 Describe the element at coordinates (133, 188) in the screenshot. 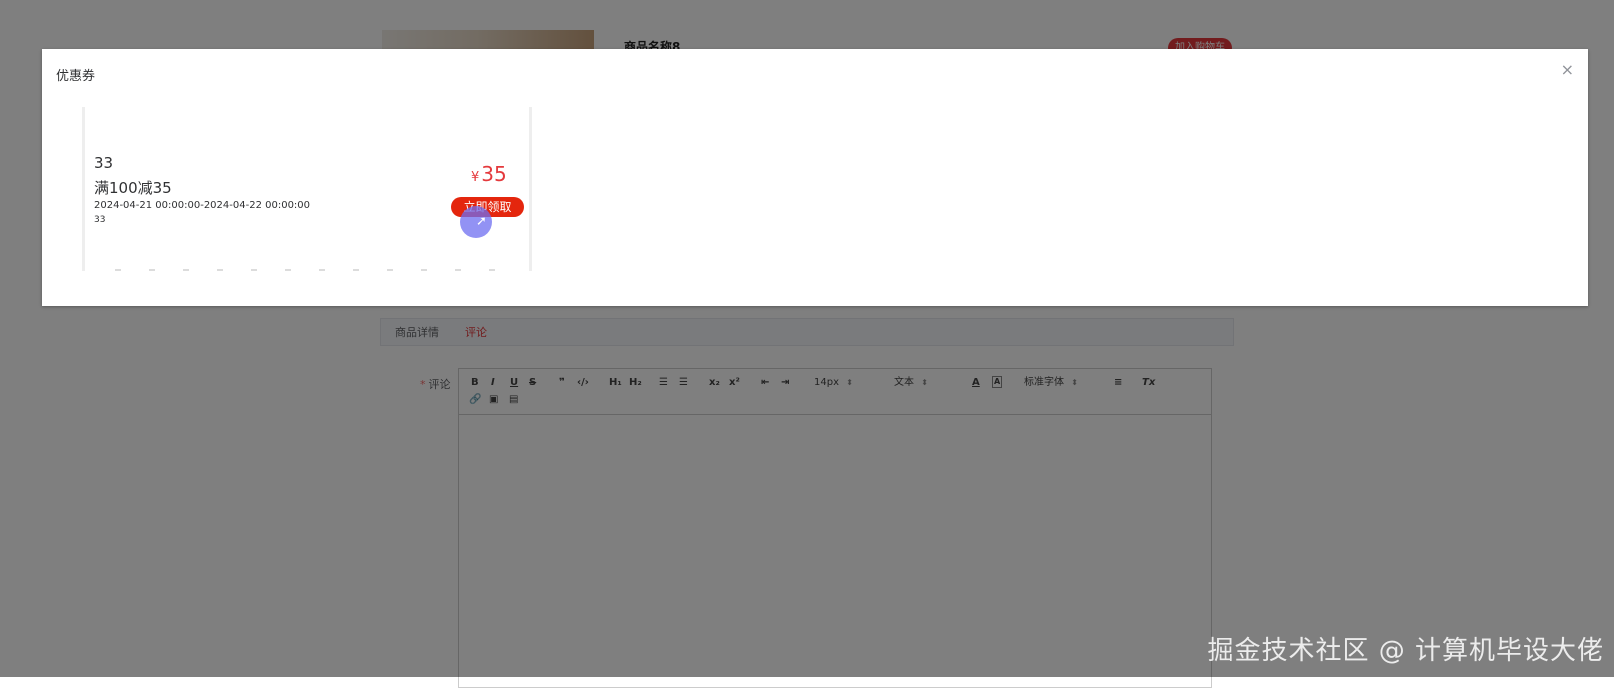

I see `coupon-rule: 满100减35` at that location.